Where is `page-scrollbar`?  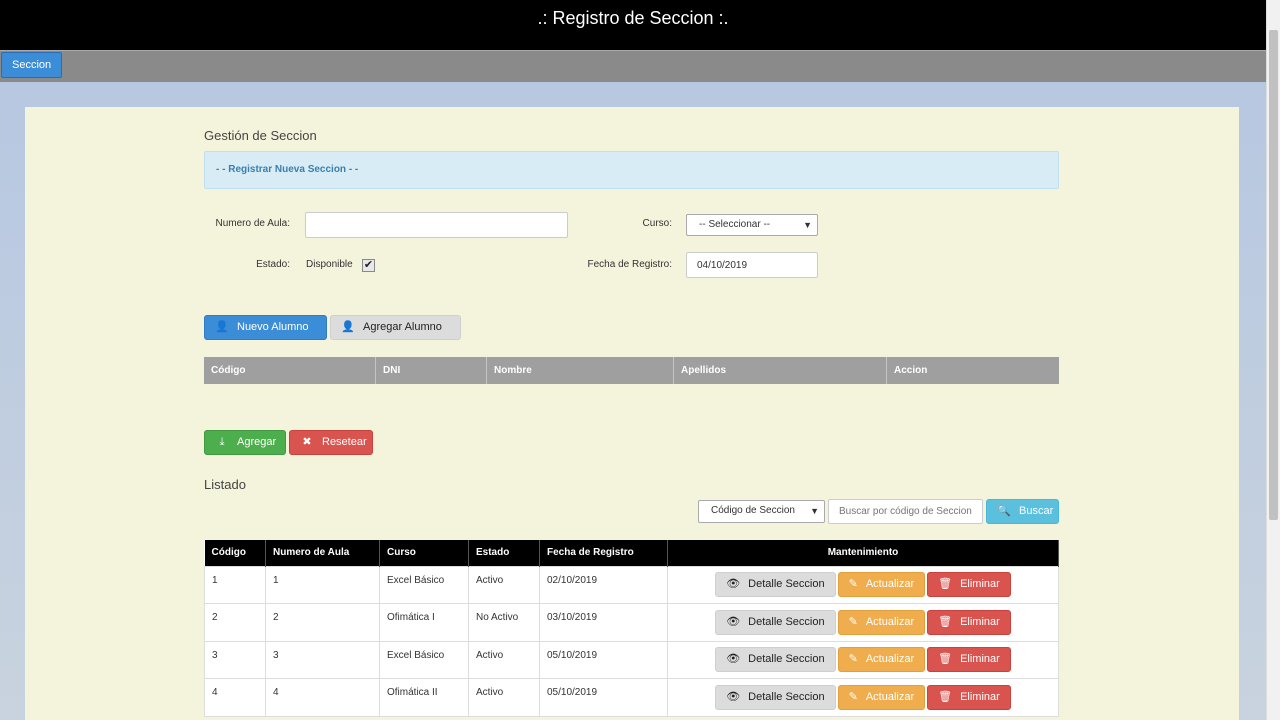
page-scrollbar is located at coordinates (1273, 360).